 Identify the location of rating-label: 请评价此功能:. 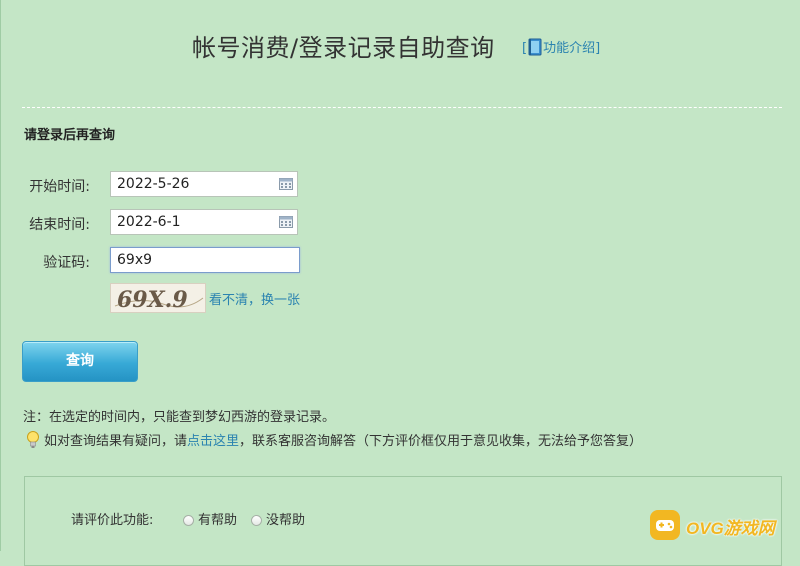
(112, 520).